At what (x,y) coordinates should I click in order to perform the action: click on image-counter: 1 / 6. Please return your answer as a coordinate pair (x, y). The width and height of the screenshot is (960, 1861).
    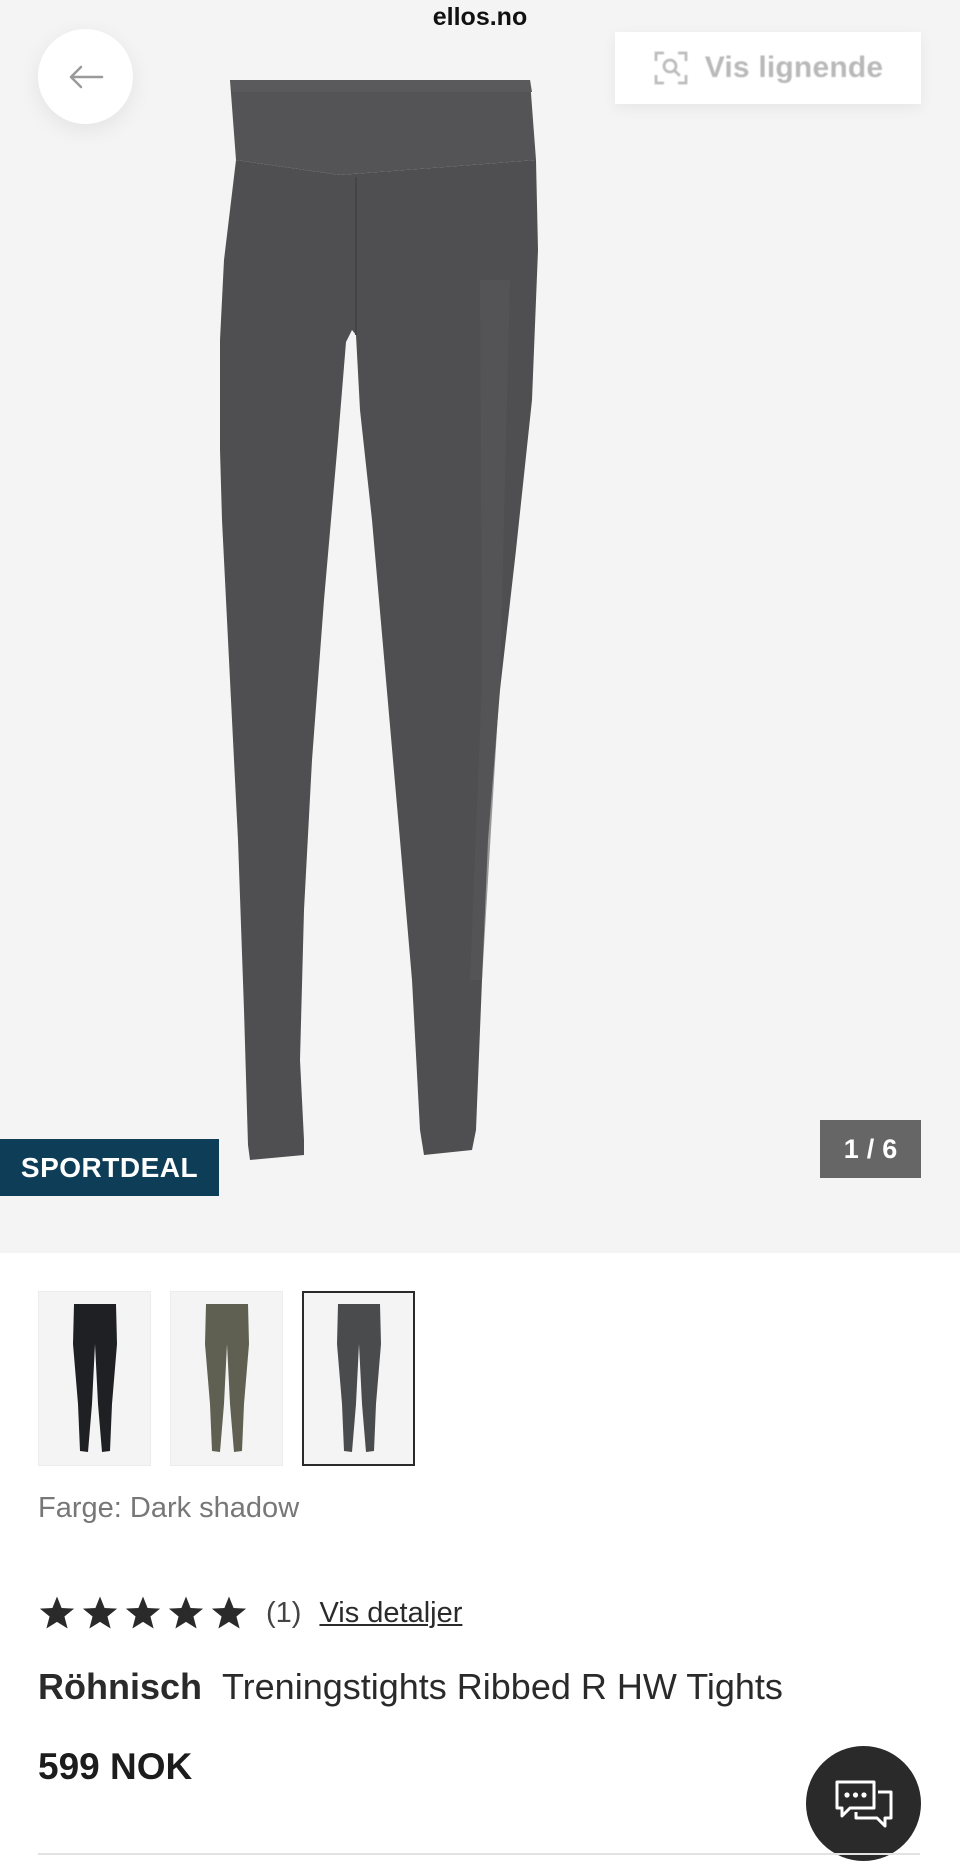
    Looking at the image, I should click on (870, 1149).